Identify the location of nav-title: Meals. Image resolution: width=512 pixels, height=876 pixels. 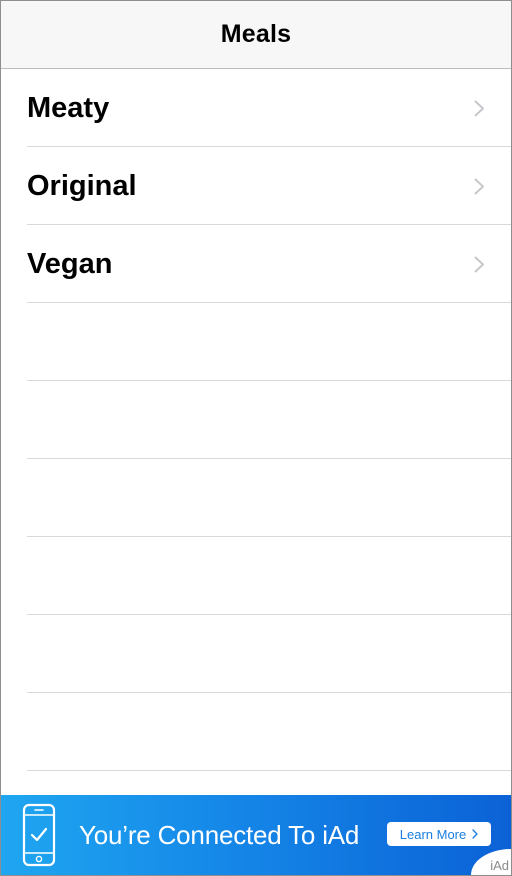
(256, 34).